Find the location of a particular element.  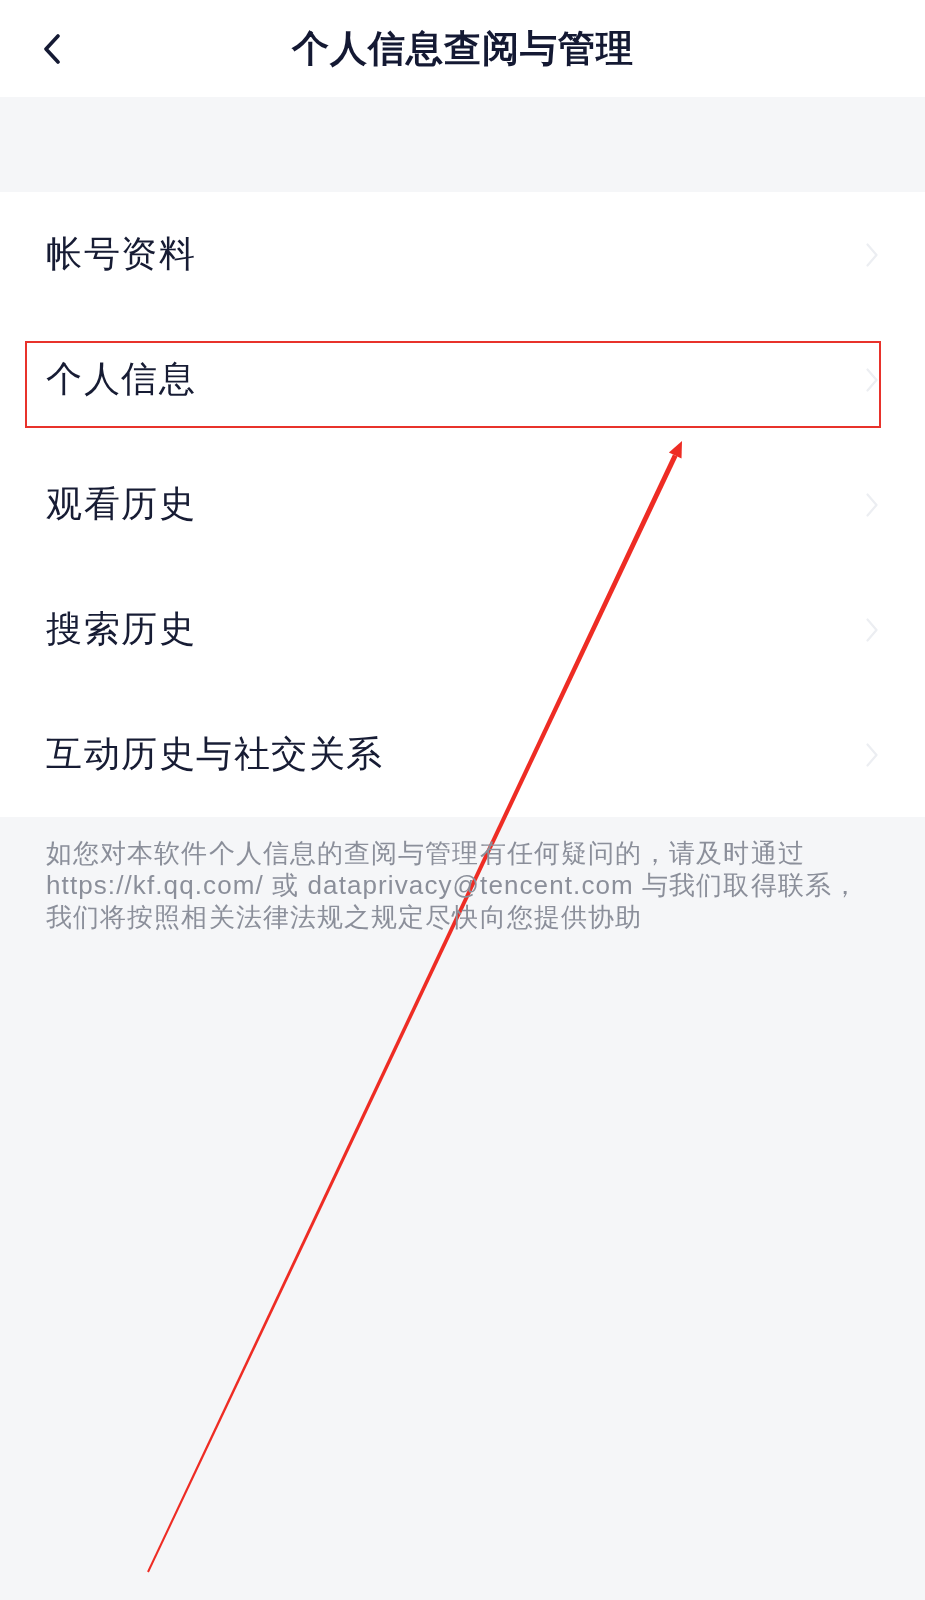

menu-item: 互动历史与社交关系 is located at coordinates (215, 754).